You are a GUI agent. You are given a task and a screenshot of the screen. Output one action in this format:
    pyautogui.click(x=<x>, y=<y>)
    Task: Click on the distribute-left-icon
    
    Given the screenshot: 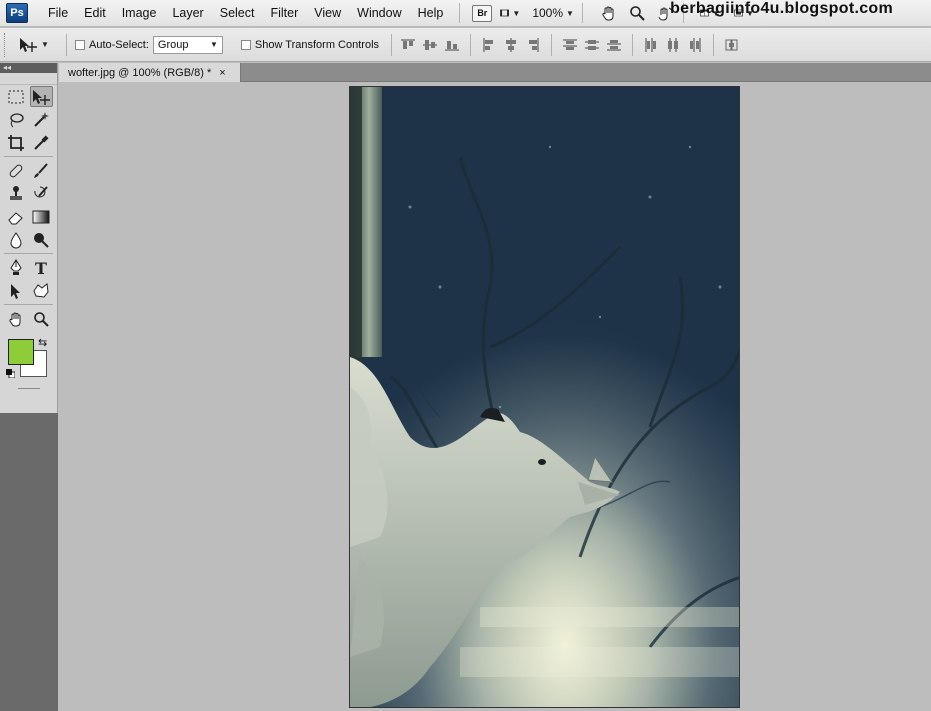 What is the action you would take?
    pyautogui.click(x=651, y=45)
    